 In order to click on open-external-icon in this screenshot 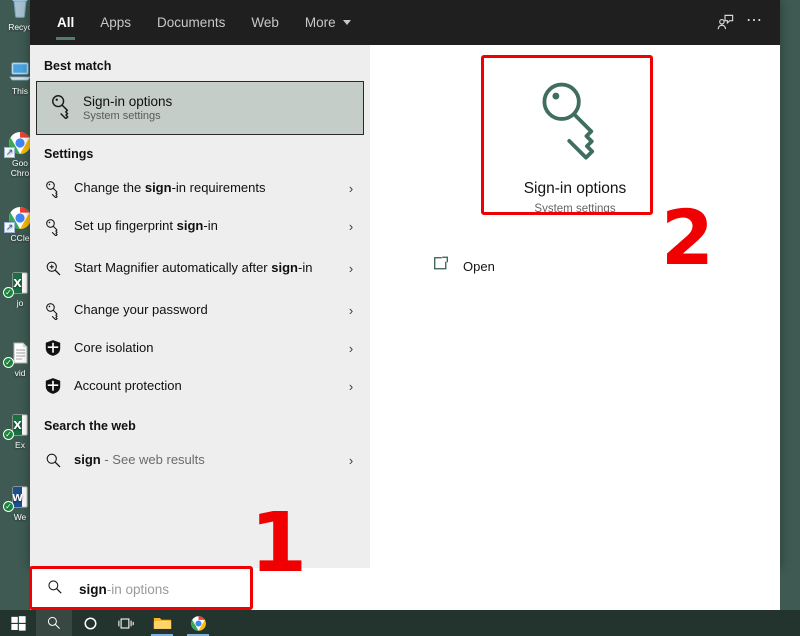, I will do `click(440, 266)`.